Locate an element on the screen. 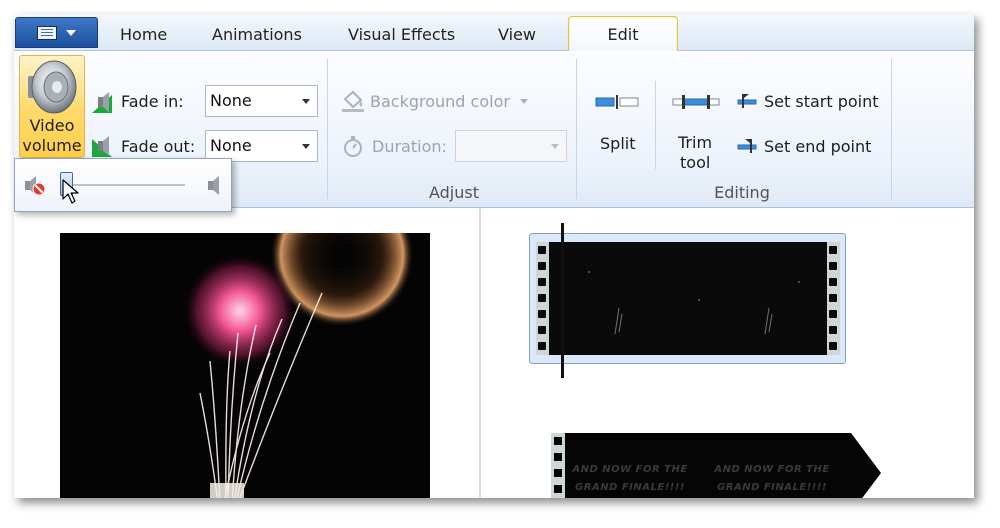 The height and width of the screenshot is (528, 1000). trim-icon is located at coordinates (696, 102).